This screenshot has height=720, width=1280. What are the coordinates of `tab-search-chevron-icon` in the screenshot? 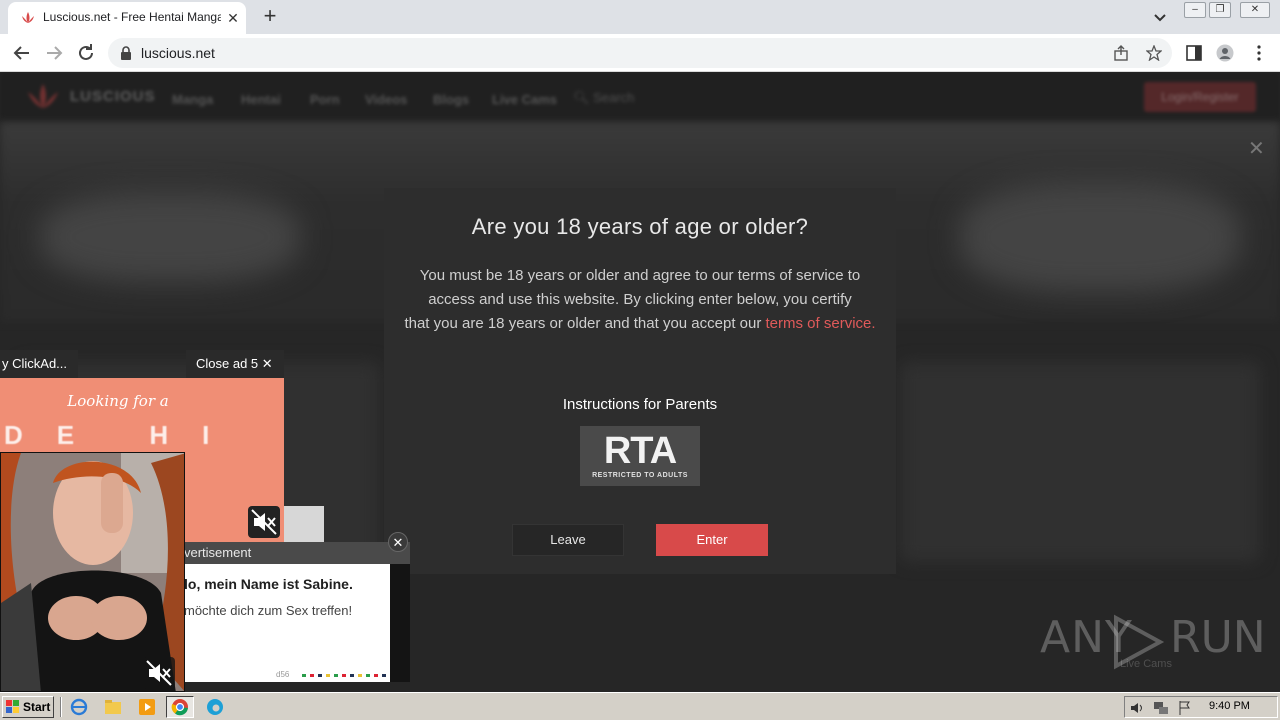 It's located at (1160, 17).